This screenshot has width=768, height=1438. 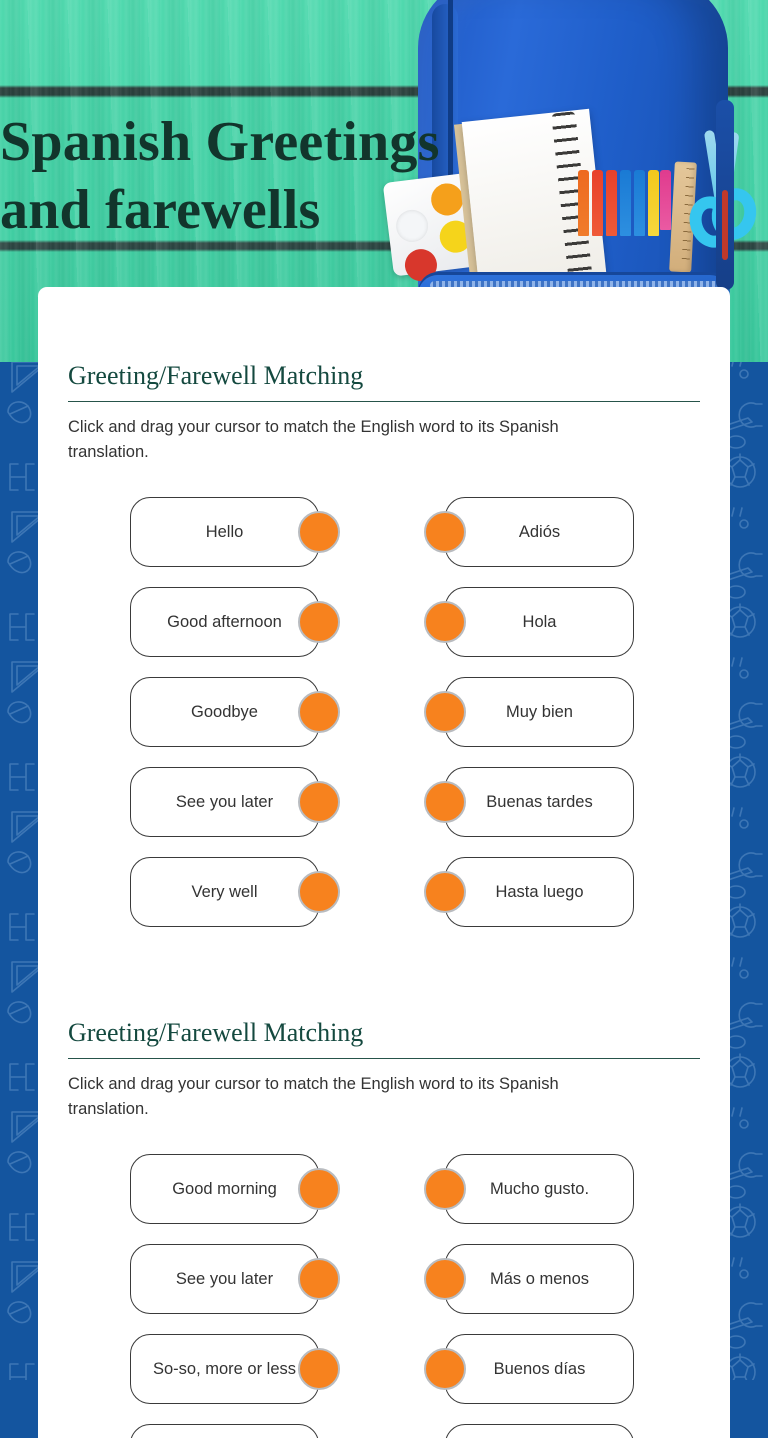 I want to click on match-card-label: Good afternoon, so click(x=224, y=622).